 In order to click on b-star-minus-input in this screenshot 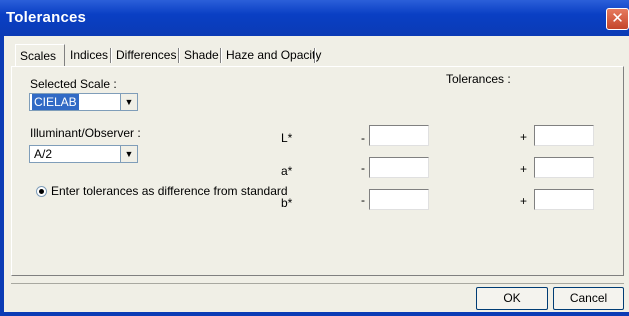, I will do `click(399, 199)`.